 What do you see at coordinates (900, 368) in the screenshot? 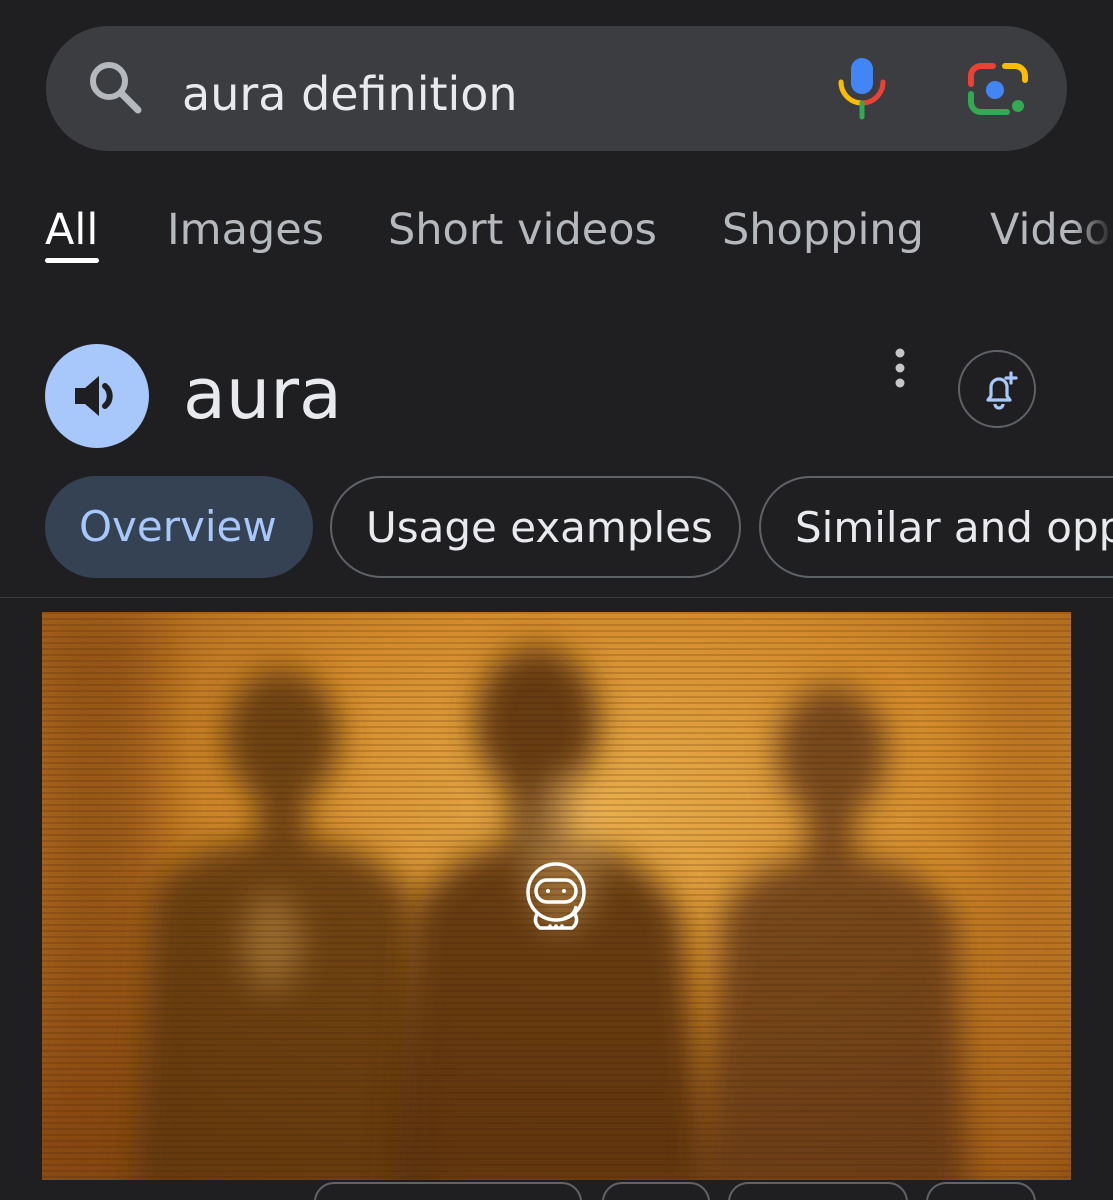
I see `more-vert-icon` at bounding box center [900, 368].